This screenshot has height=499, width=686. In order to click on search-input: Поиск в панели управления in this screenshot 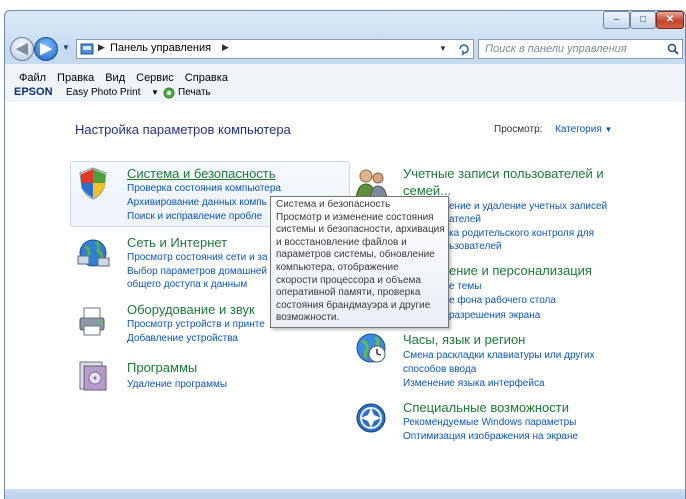, I will do `click(580, 49)`.